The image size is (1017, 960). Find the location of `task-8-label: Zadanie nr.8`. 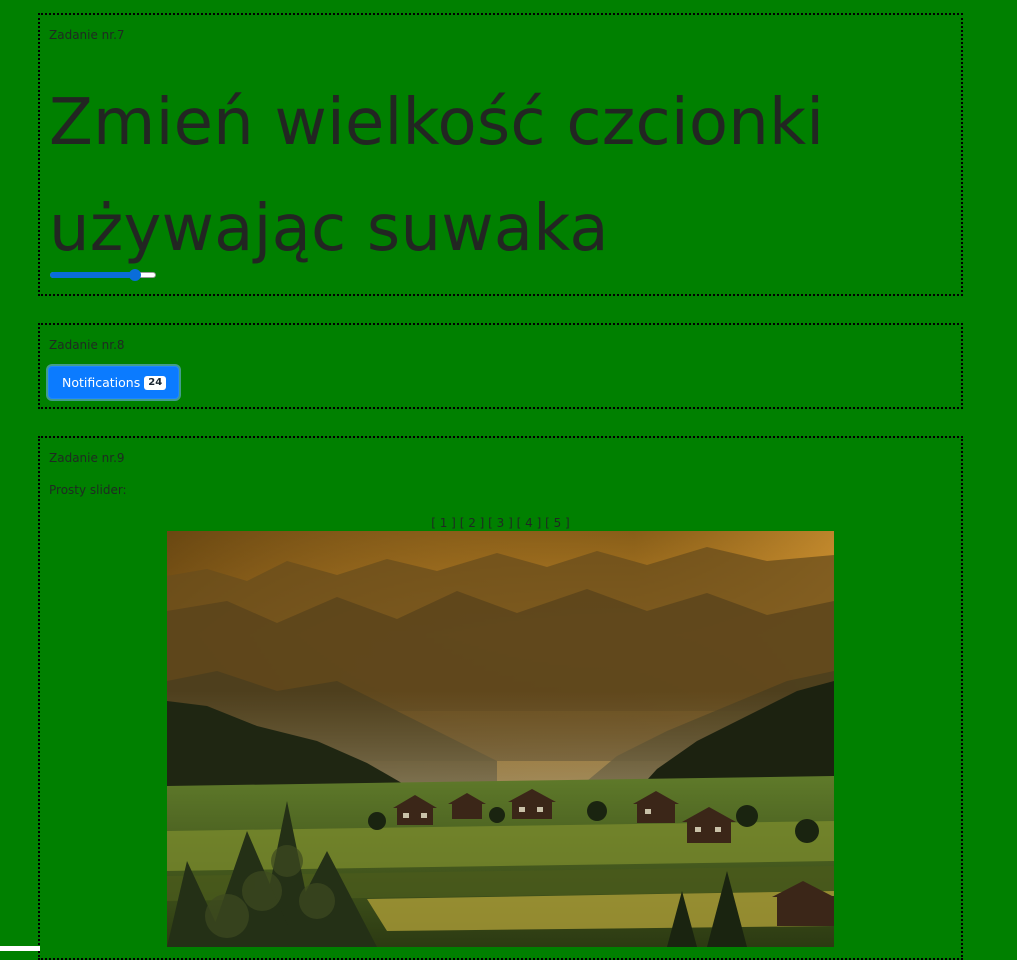

task-8-label: Zadanie nr.8 is located at coordinates (87, 345).